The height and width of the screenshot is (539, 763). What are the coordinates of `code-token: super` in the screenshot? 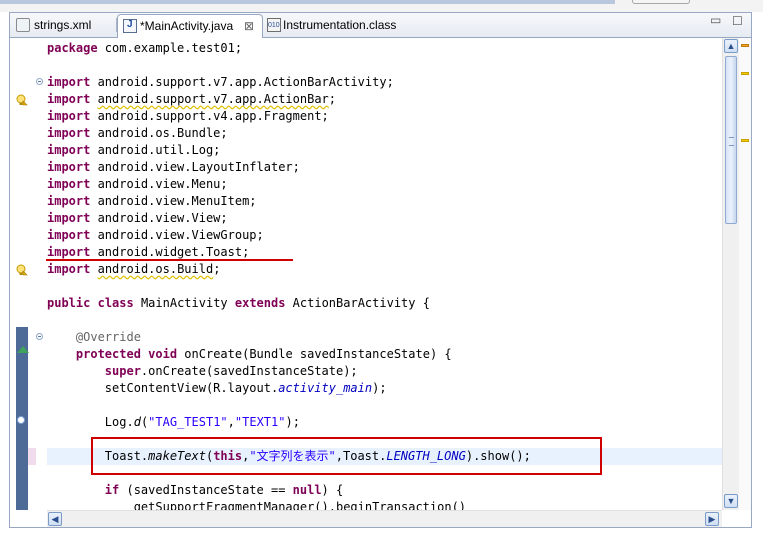 It's located at (122, 371).